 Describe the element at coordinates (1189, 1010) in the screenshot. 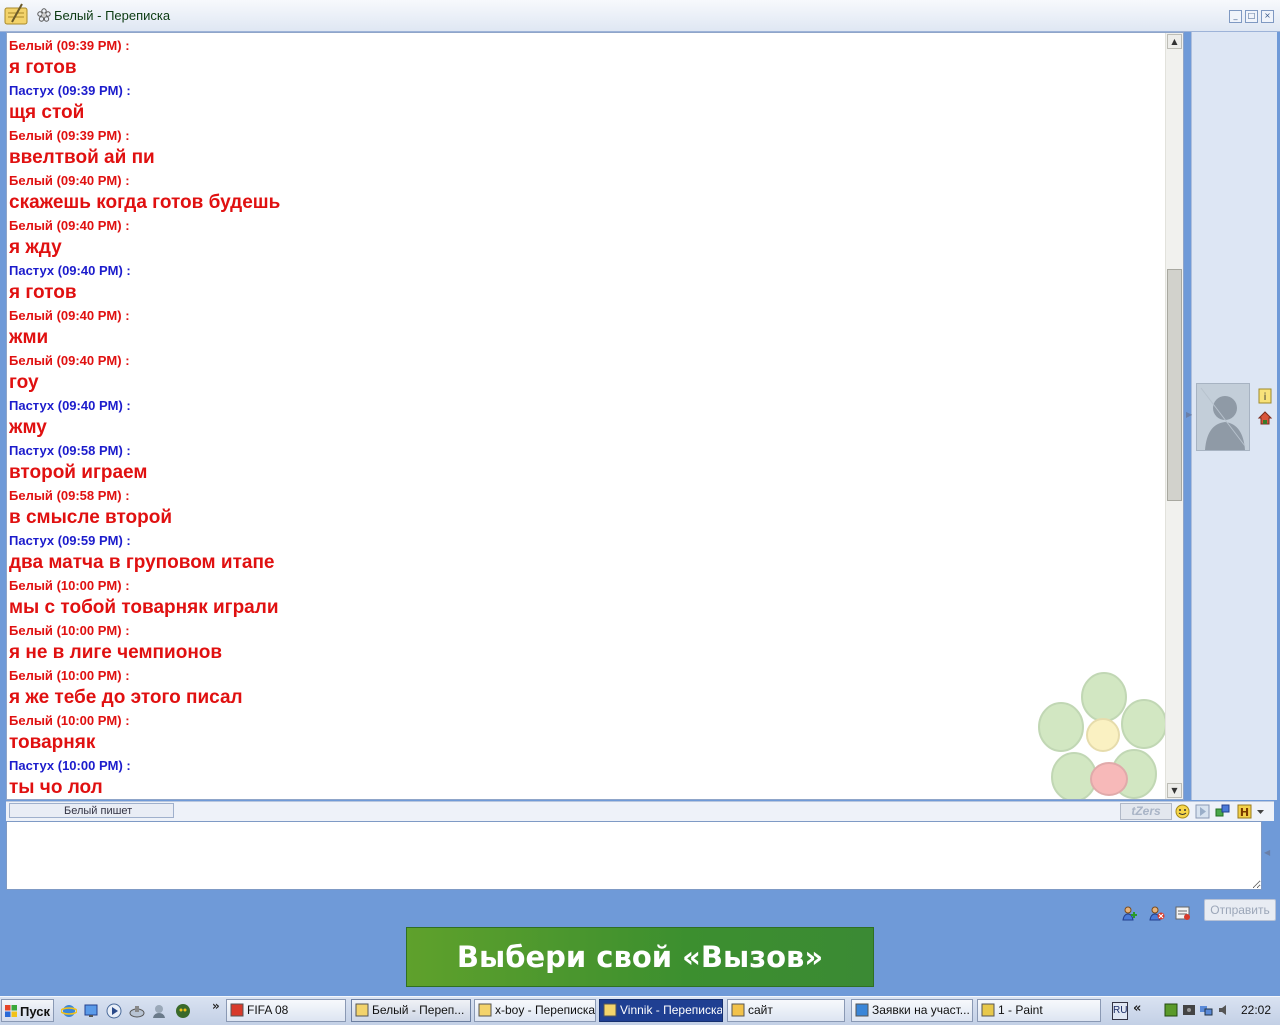

I see `drive-tray-icon` at that location.